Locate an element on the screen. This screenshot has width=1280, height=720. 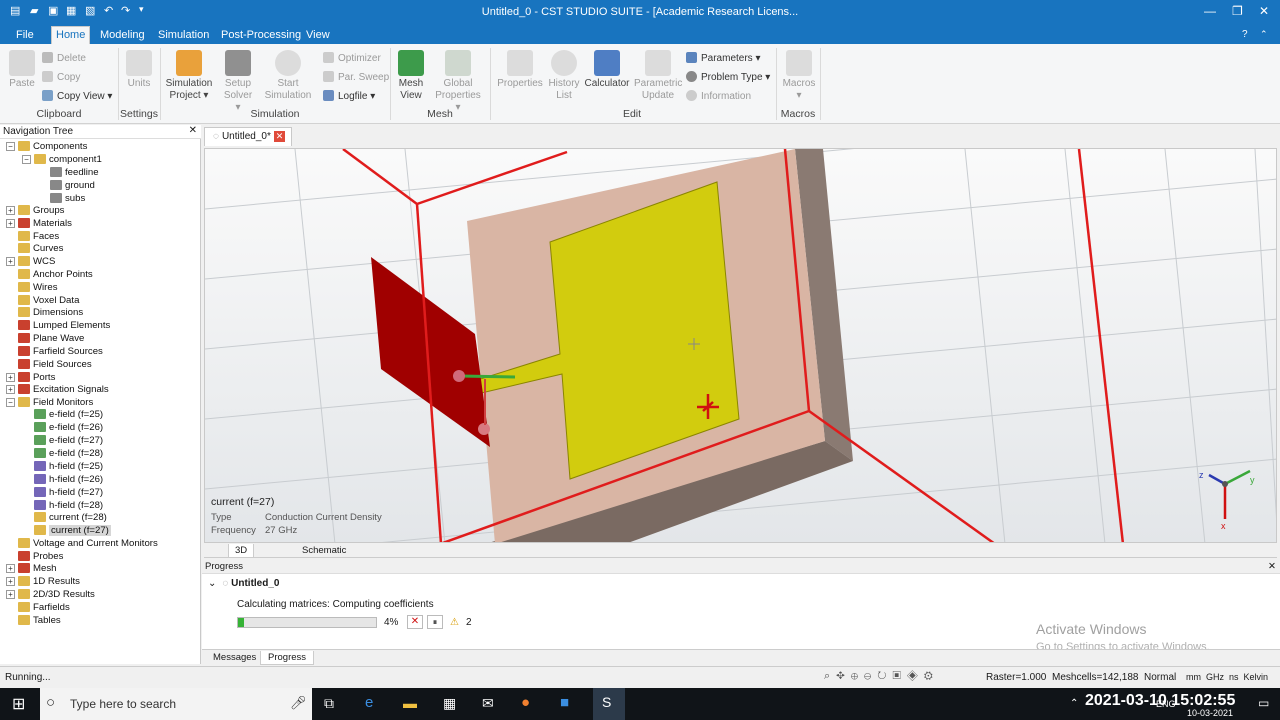
tree-item: − component1 is located at coordinates (62, 159).